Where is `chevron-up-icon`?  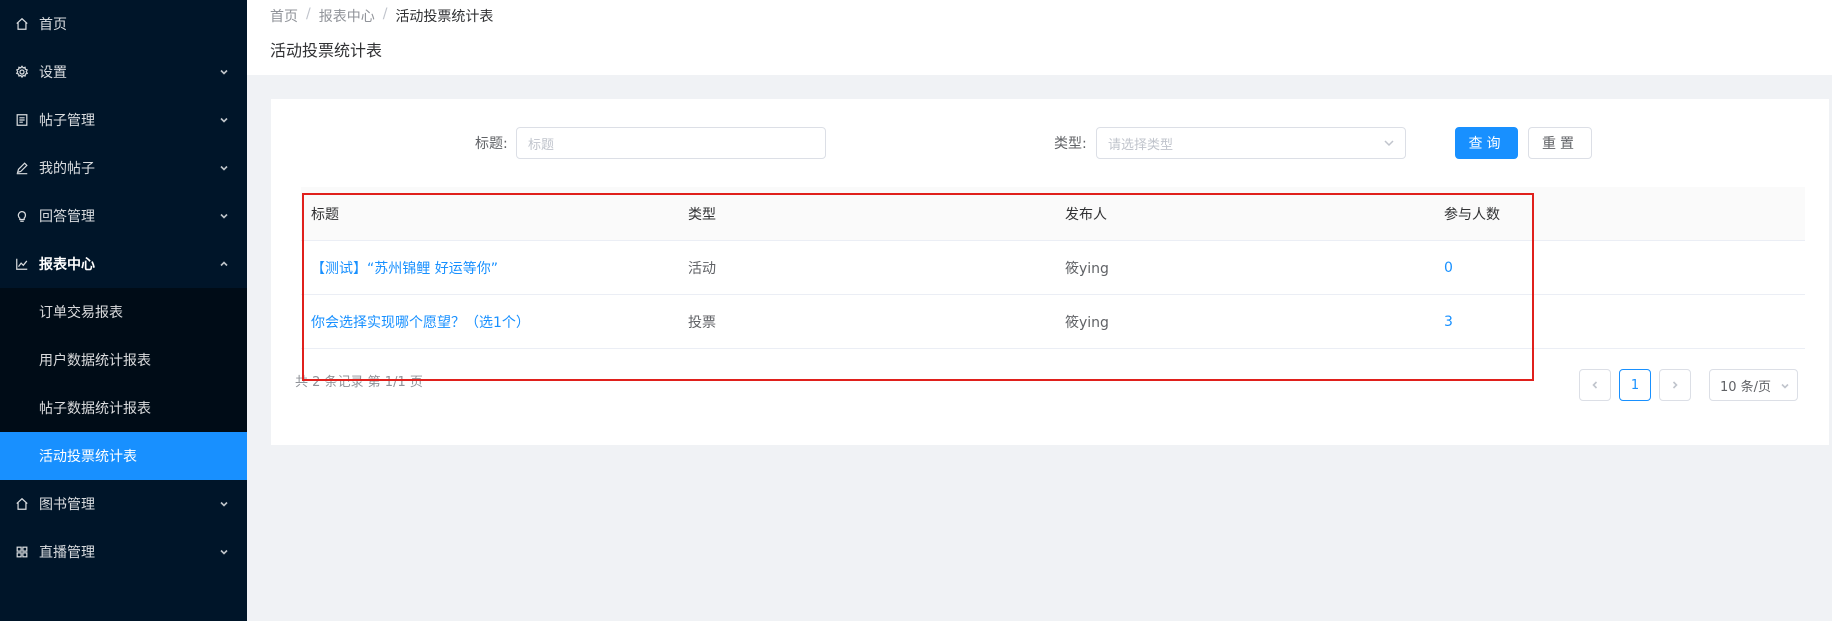 chevron-up-icon is located at coordinates (224, 264).